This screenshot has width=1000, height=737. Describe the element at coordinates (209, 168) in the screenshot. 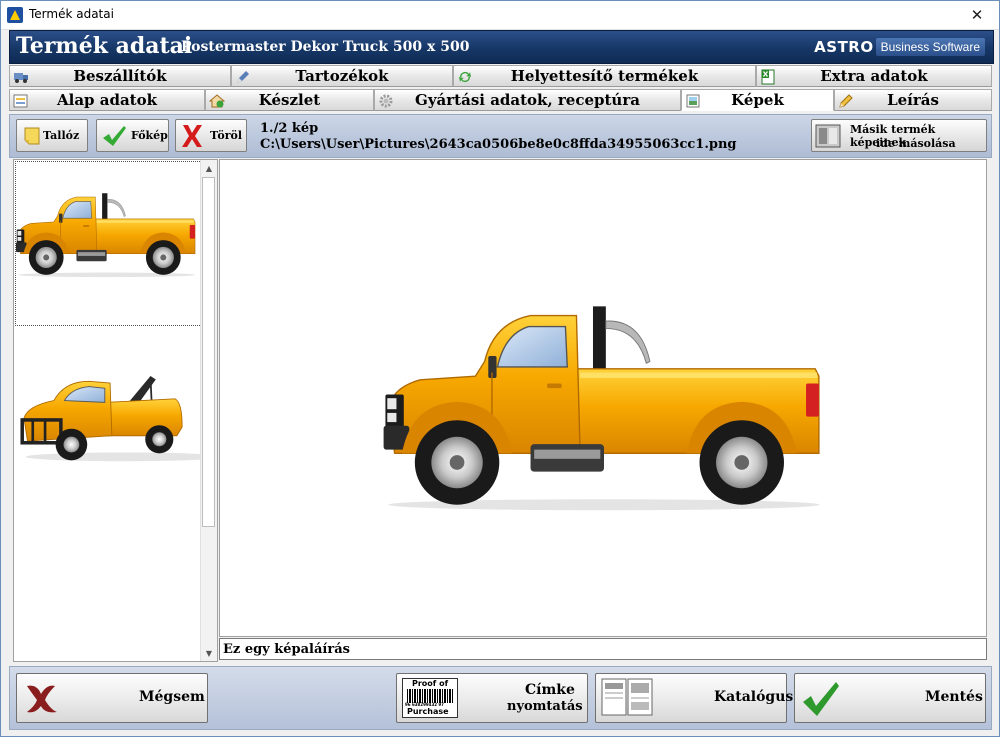

I see `scroll-up-icon: ▲` at that location.